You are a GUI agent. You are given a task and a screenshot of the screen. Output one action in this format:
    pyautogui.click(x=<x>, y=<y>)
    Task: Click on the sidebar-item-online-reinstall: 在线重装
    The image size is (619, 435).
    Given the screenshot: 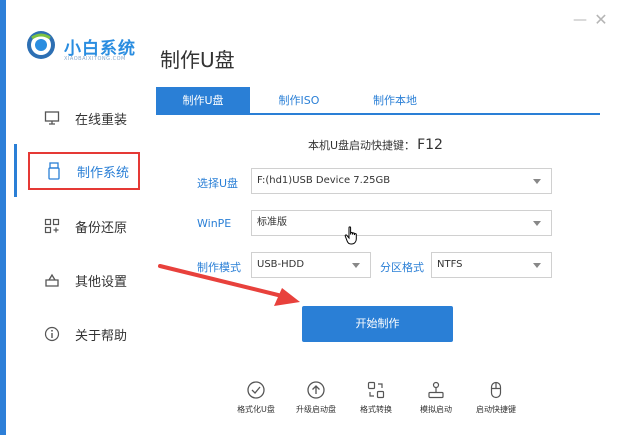 What is the action you would take?
    pyautogui.click(x=84, y=118)
    